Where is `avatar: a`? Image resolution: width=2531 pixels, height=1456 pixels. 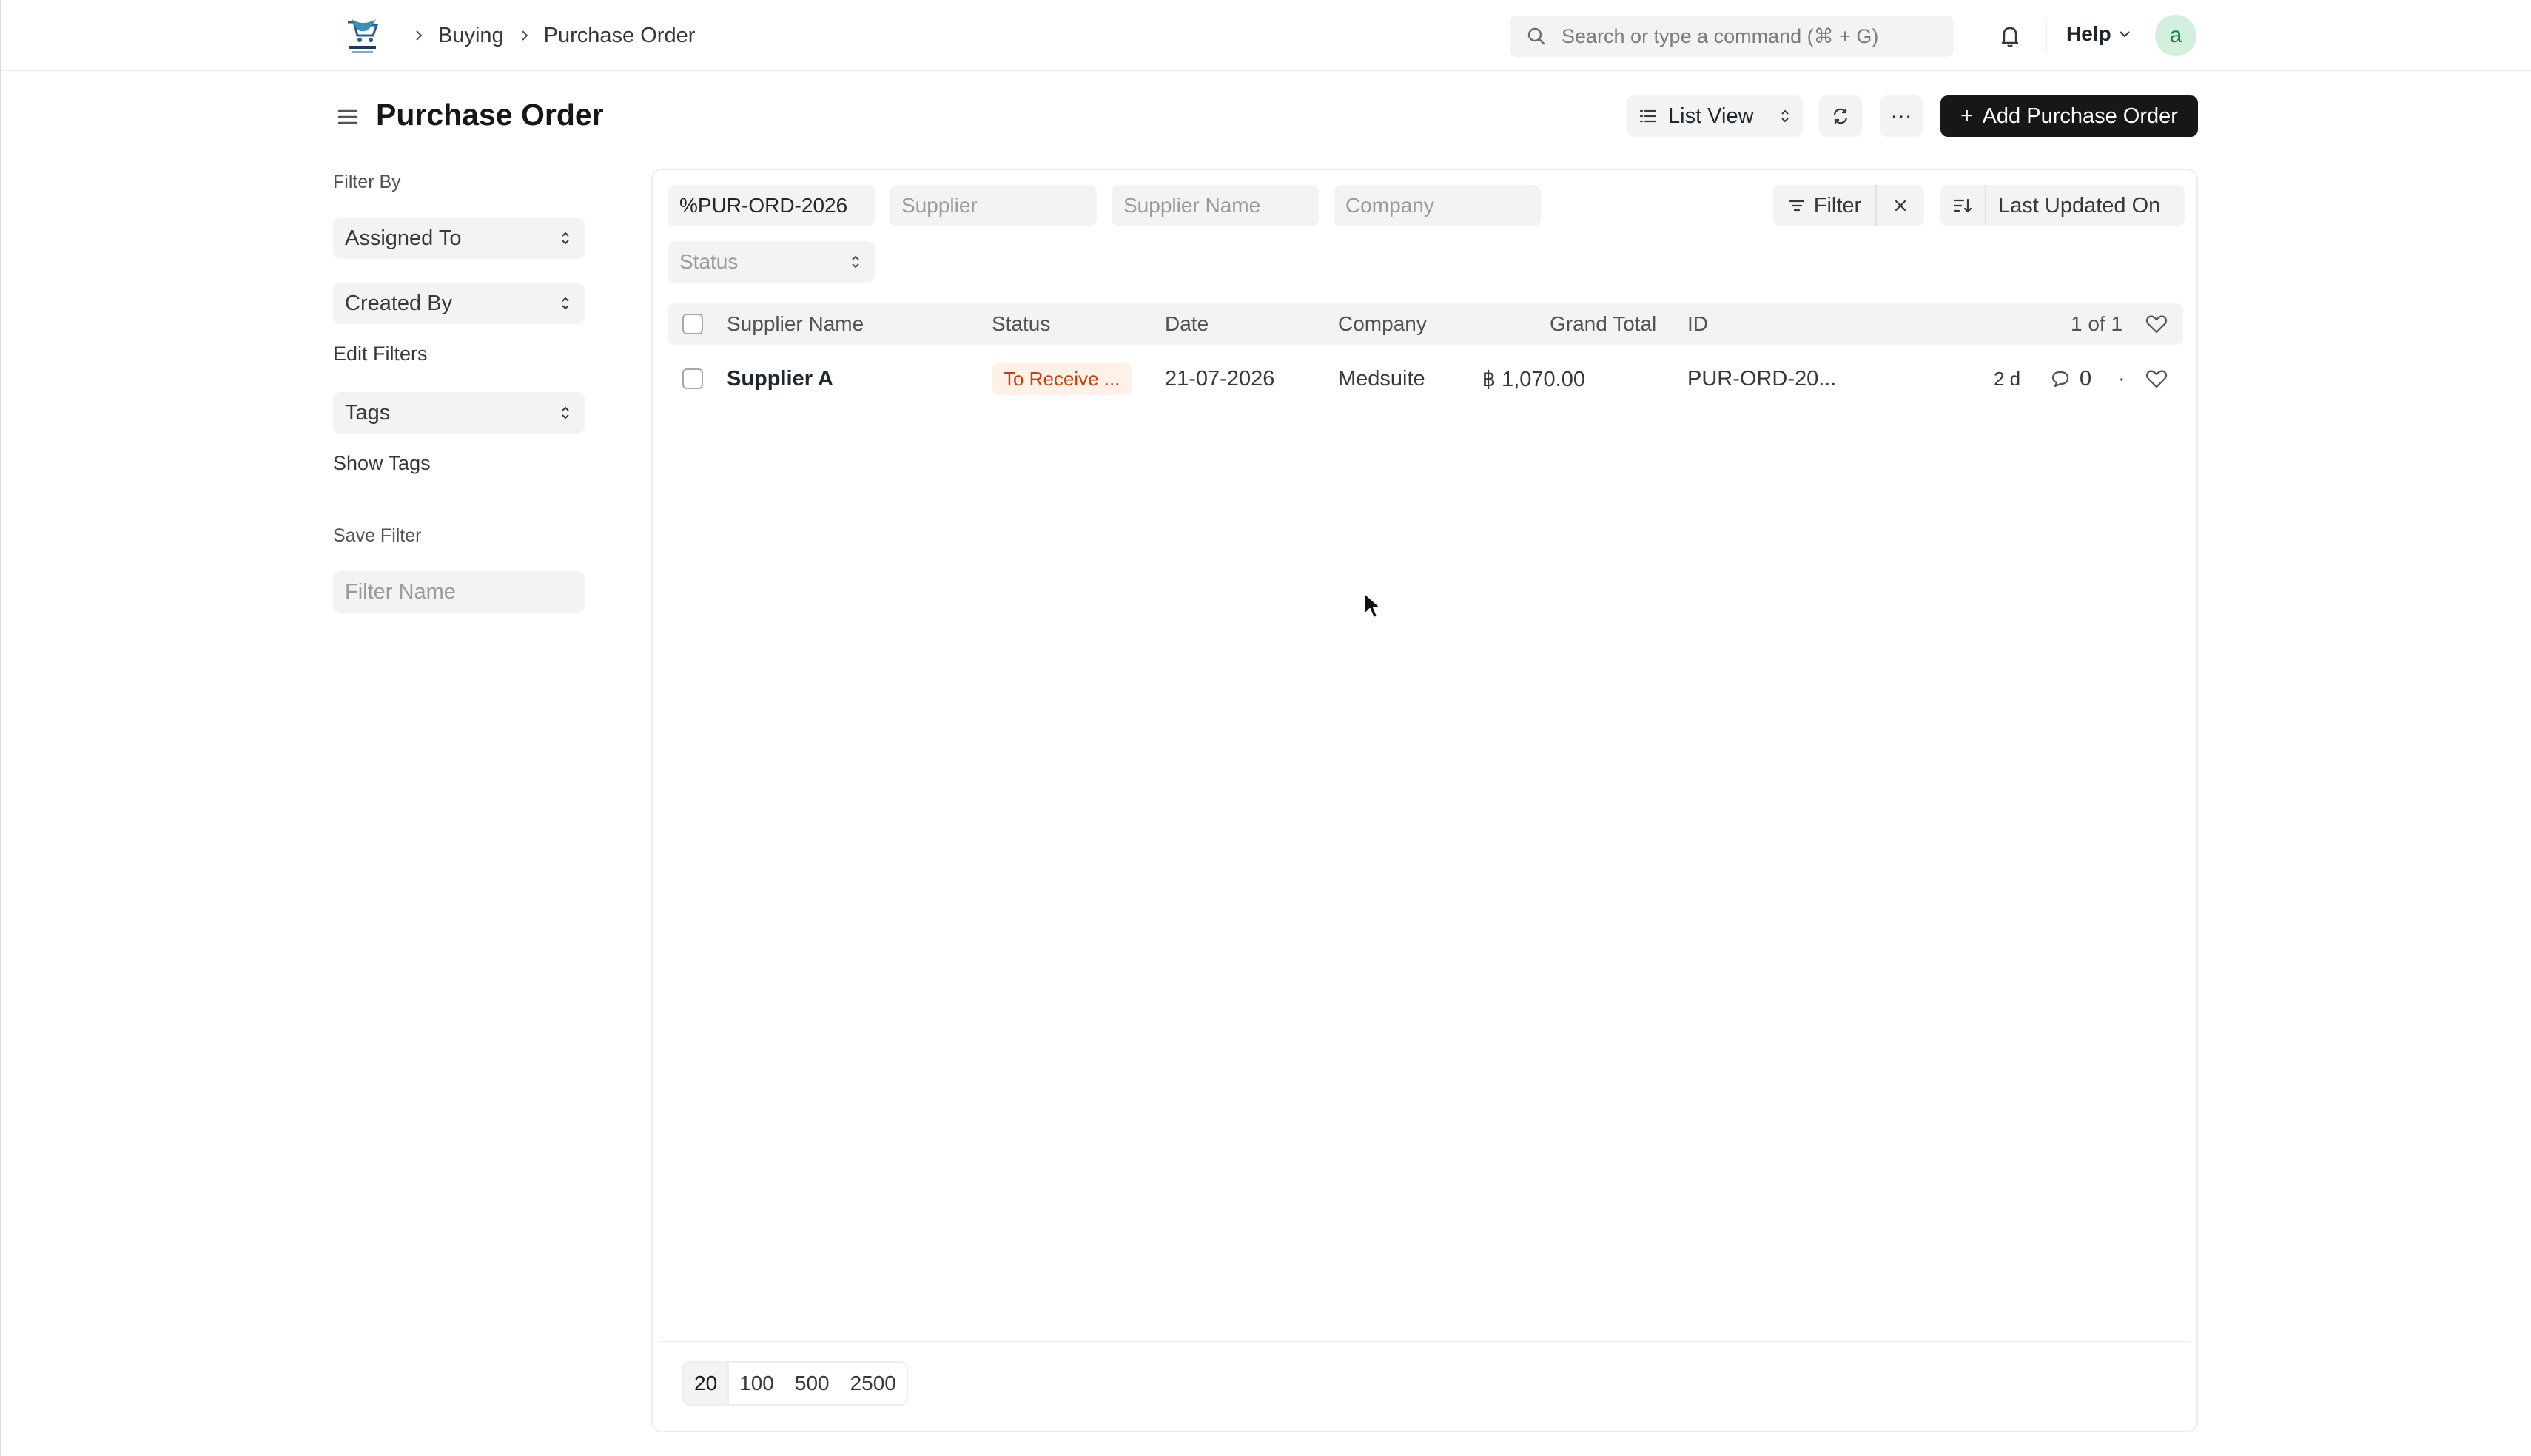
avatar: a is located at coordinates (2175, 36).